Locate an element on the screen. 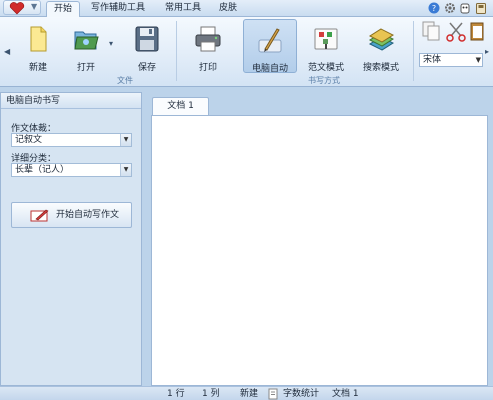  status-wordcount: 字数统计 is located at coordinates (301, 394).